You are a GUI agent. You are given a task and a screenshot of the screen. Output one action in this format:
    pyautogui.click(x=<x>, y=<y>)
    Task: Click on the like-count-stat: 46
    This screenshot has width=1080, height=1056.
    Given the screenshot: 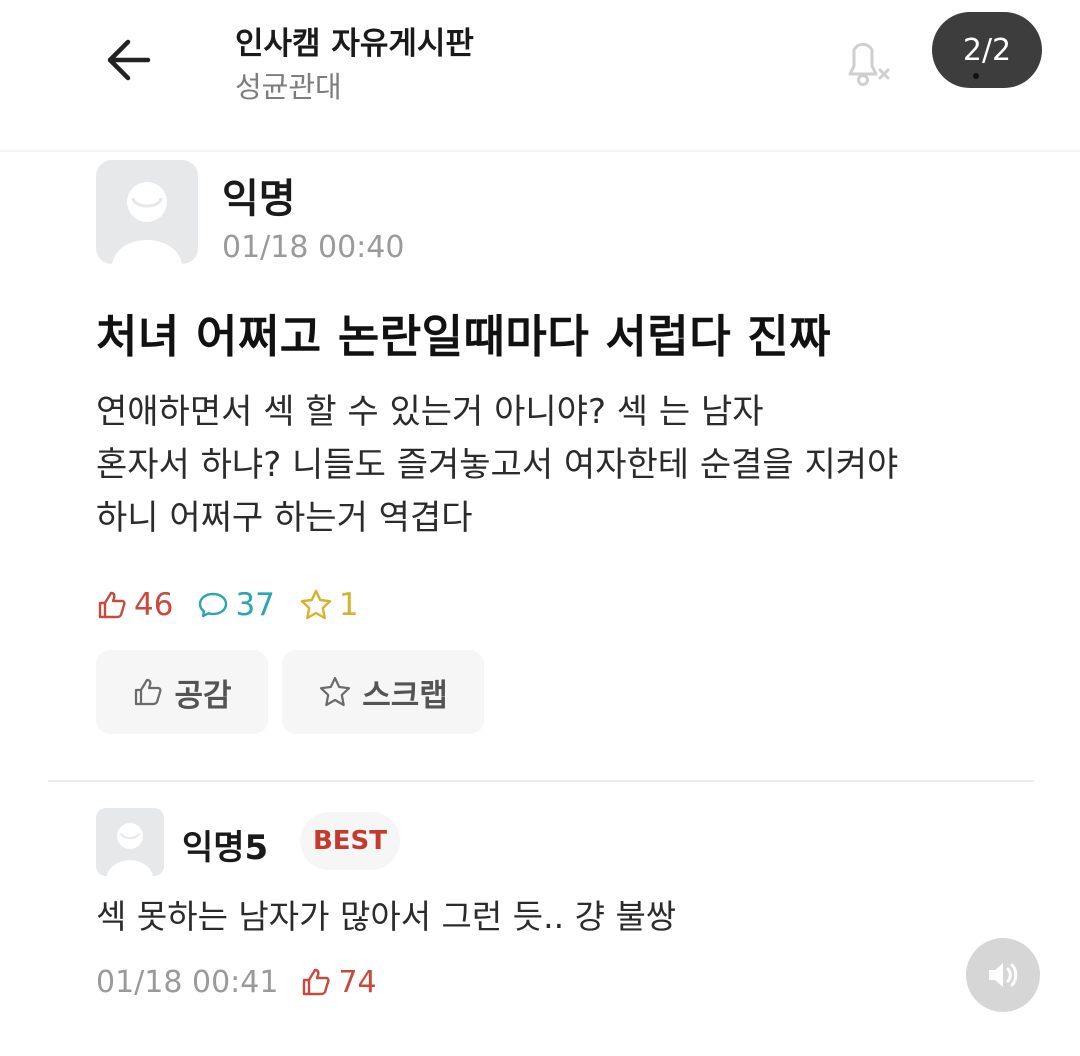 What is the action you would take?
    pyautogui.click(x=134, y=605)
    